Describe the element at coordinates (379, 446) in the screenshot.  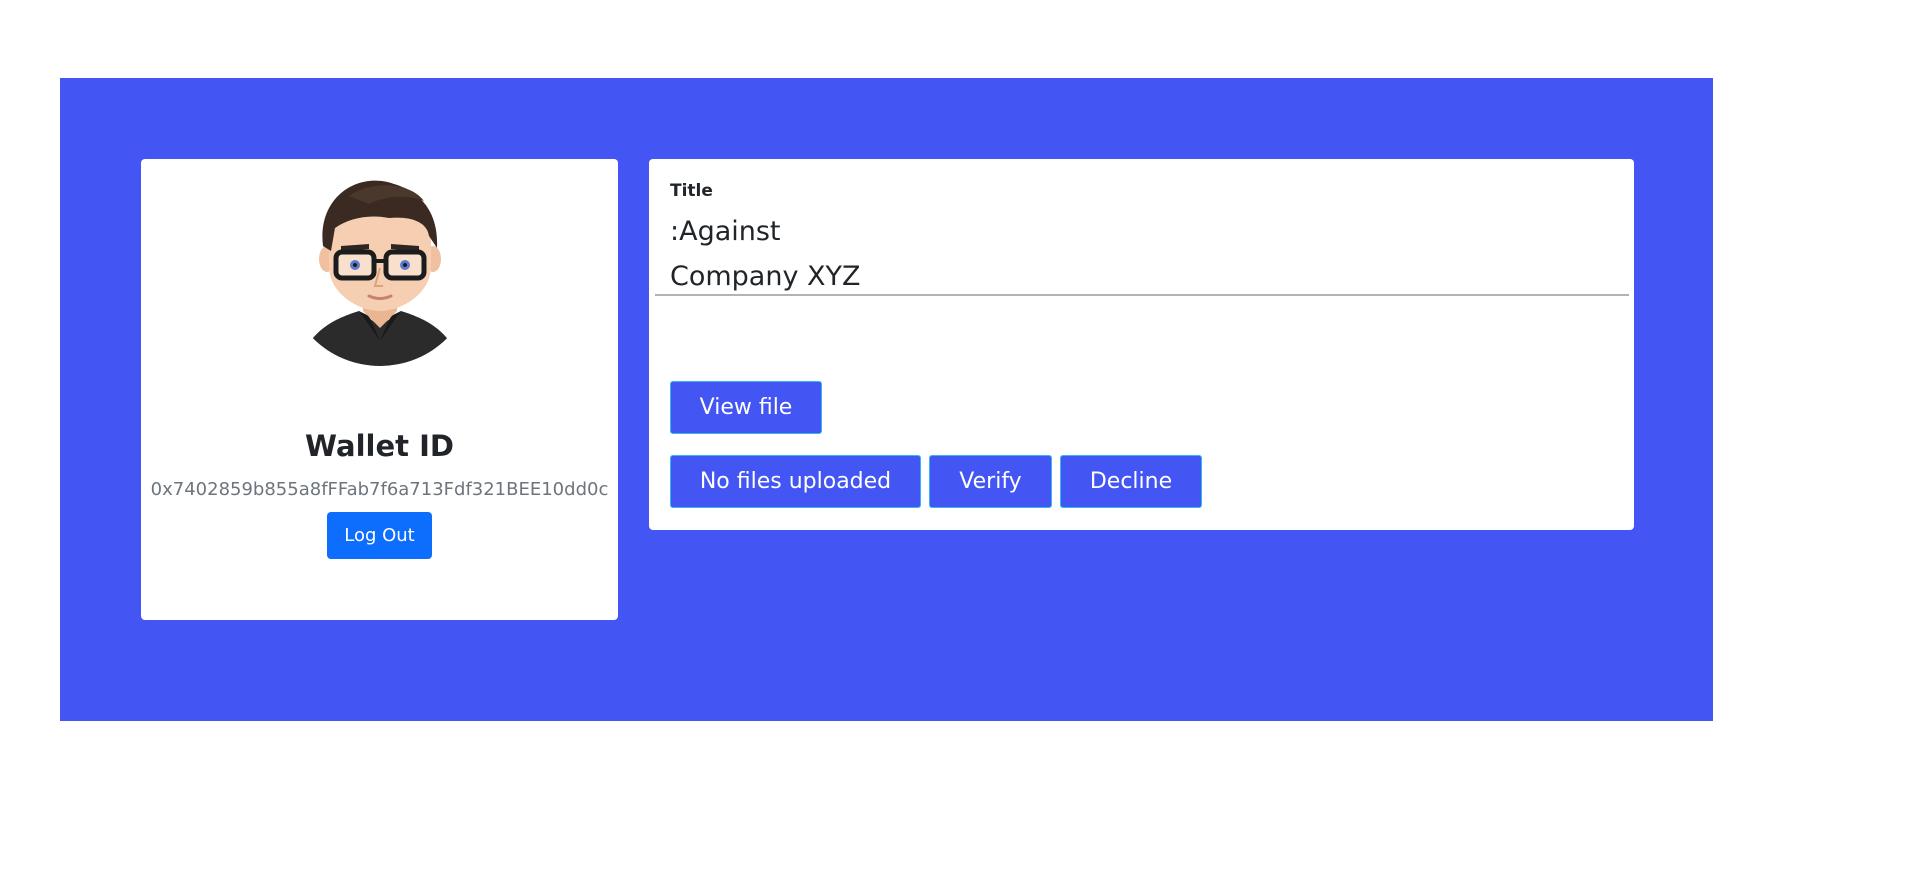
I see `wallet-id-heading: Wallet ID` at that location.